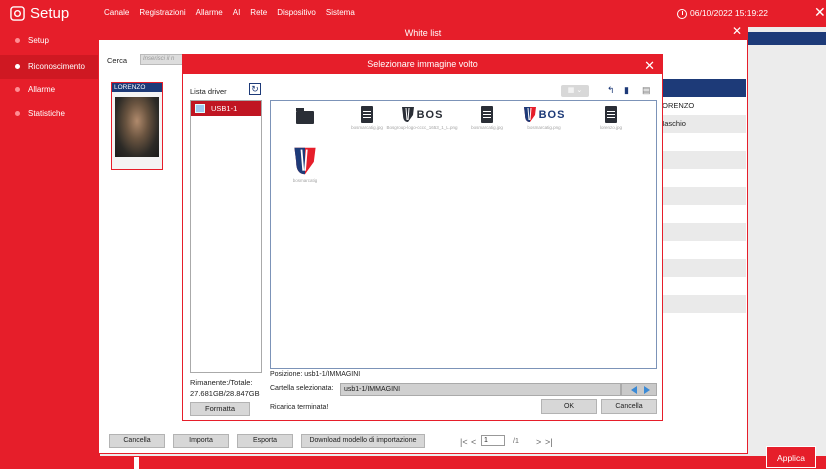 The width and height of the screenshot is (826, 469). Describe the element at coordinates (549, 442) in the screenshot. I see `last-page-icon: >|` at that location.